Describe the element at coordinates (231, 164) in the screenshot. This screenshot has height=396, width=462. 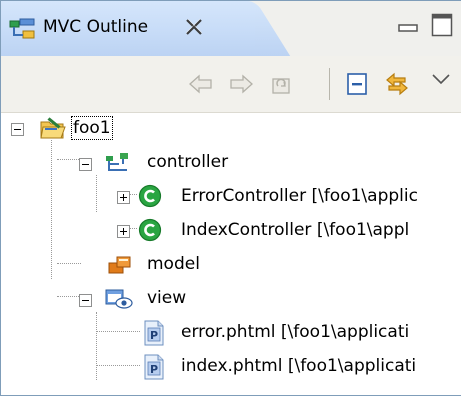
I see `tree-item-controller: controller` at that location.